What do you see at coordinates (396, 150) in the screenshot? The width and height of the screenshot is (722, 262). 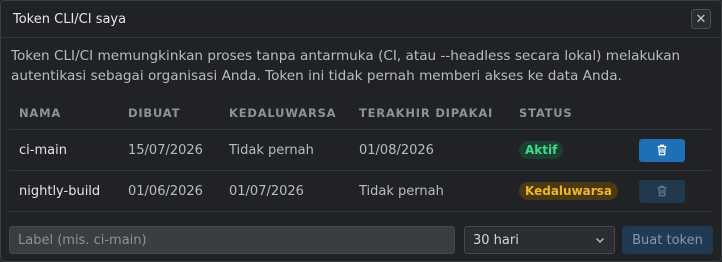 I see `token-last-used: 01/08/2026` at bounding box center [396, 150].